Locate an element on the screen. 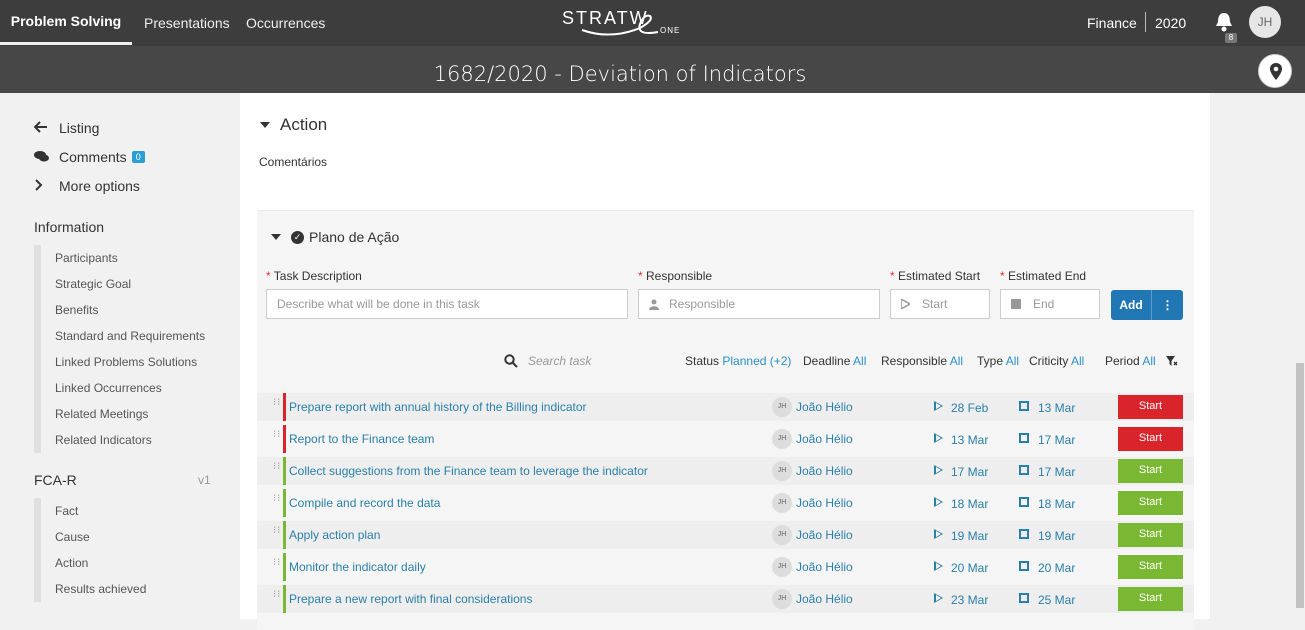 This screenshot has width=1305, height=630. nav-problem-solving: Problem Solving is located at coordinates (66, 22).